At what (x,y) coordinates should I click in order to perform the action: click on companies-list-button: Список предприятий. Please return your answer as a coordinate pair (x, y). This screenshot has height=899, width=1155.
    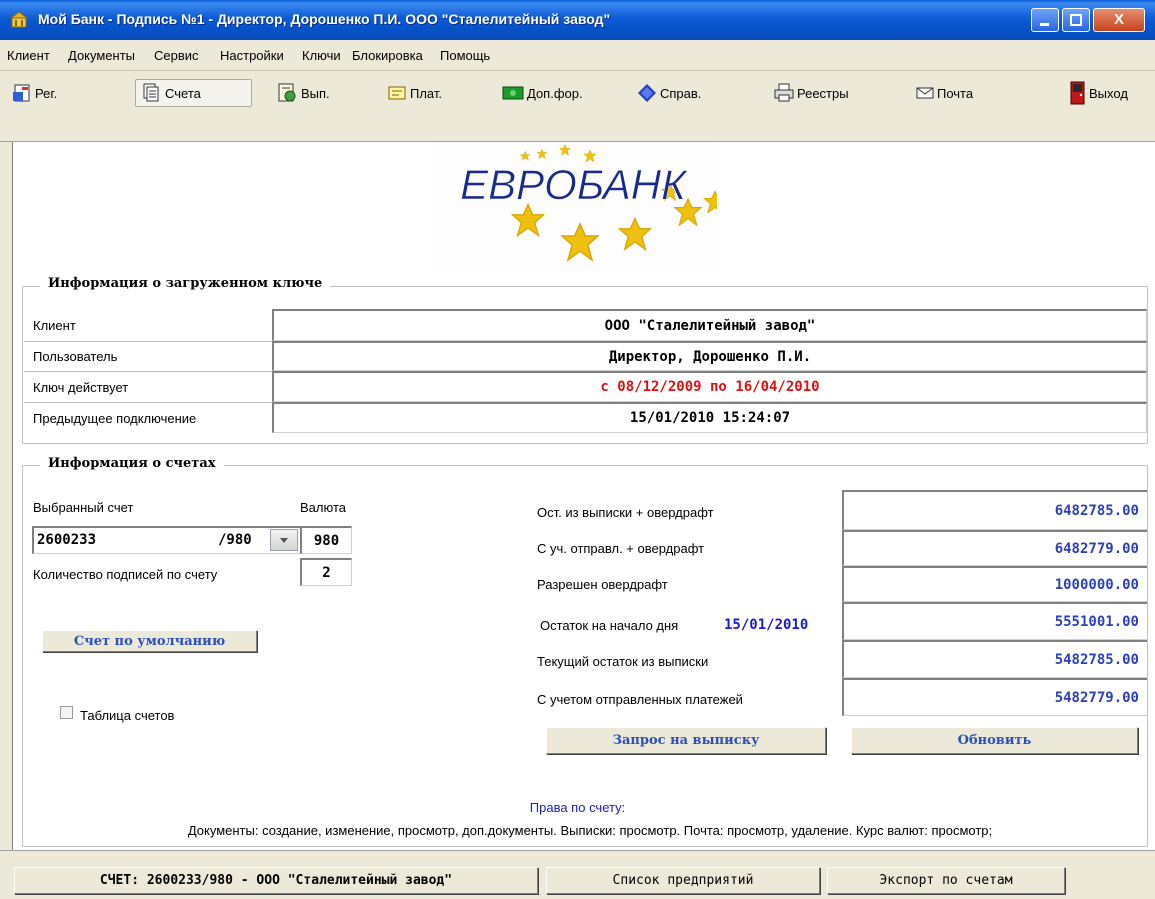
    Looking at the image, I should click on (683, 880).